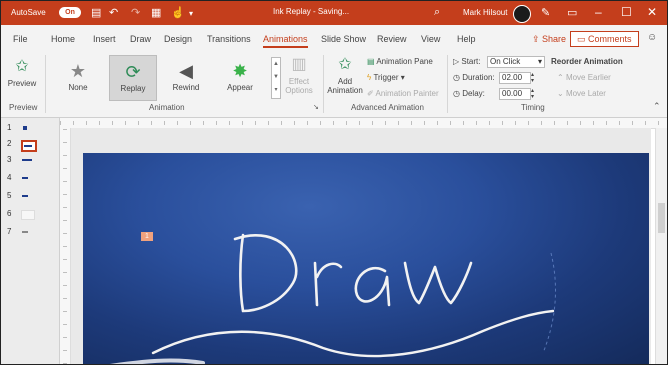 This screenshot has width=668, height=365. What do you see at coordinates (178, 39) in the screenshot?
I see `tab-design: Design` at bounding box center [178, 39].